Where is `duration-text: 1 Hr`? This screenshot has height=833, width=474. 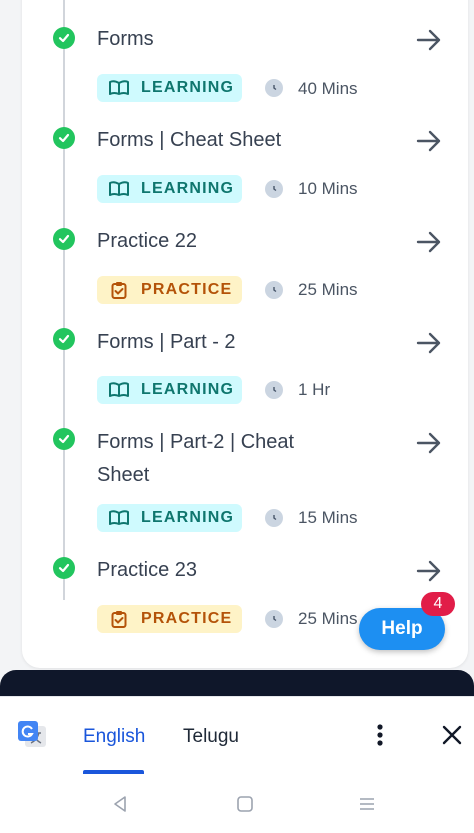 duration-text: 1 Hr is located at coordinates (314, 389).